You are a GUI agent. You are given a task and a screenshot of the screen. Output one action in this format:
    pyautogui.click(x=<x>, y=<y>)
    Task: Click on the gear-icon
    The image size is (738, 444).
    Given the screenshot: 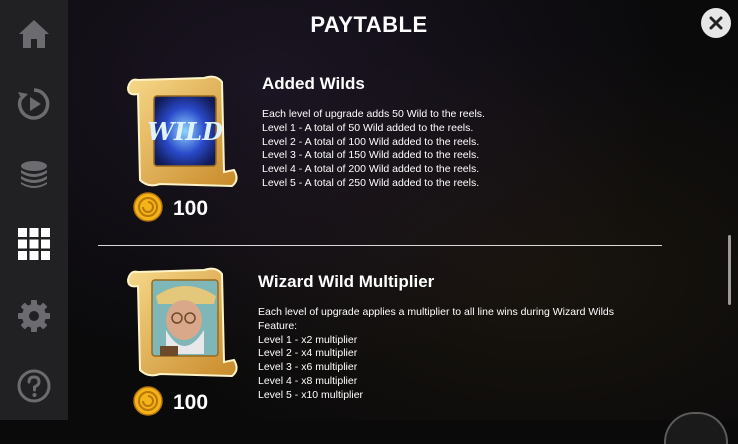 What is the action you would take?
    pyautogui.click(x=34, y=316)
    